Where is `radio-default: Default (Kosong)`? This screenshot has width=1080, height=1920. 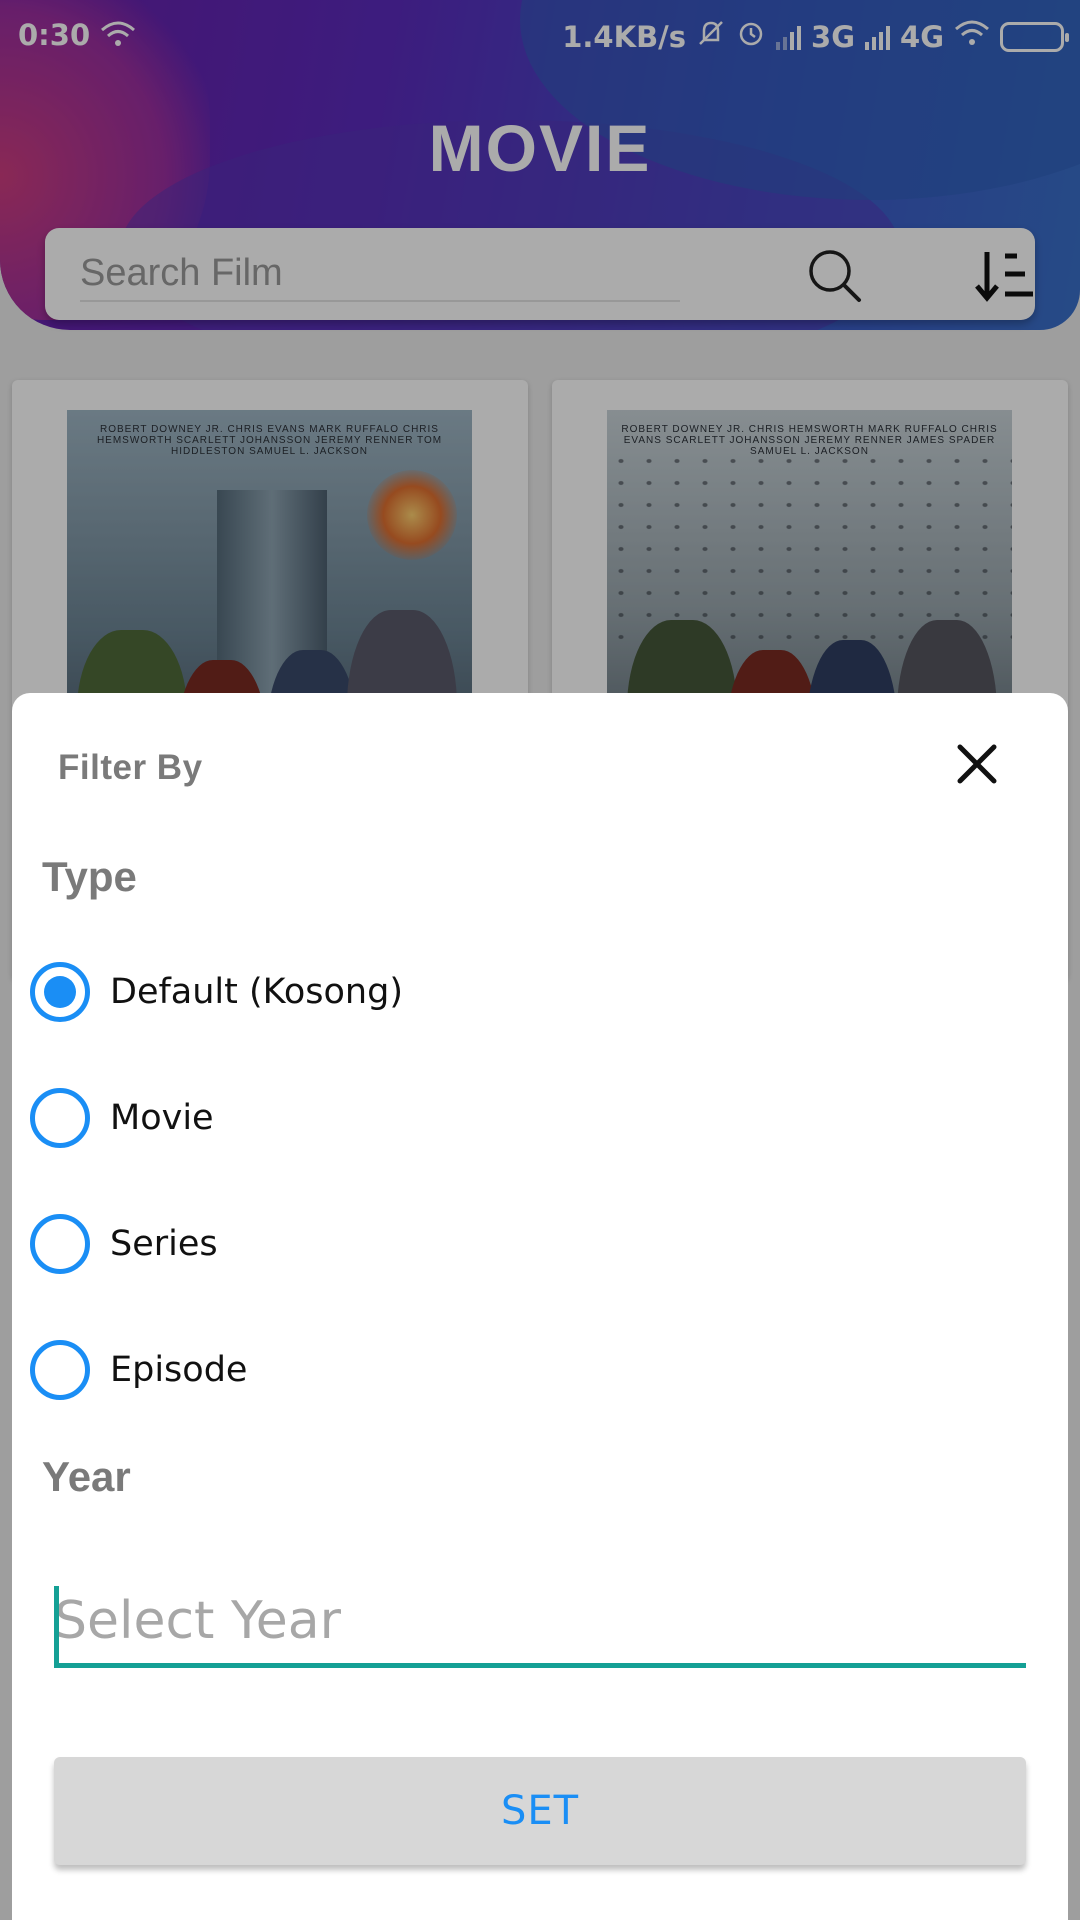 radio-default: Default (Kosong) is located at coordinates (216, 992).